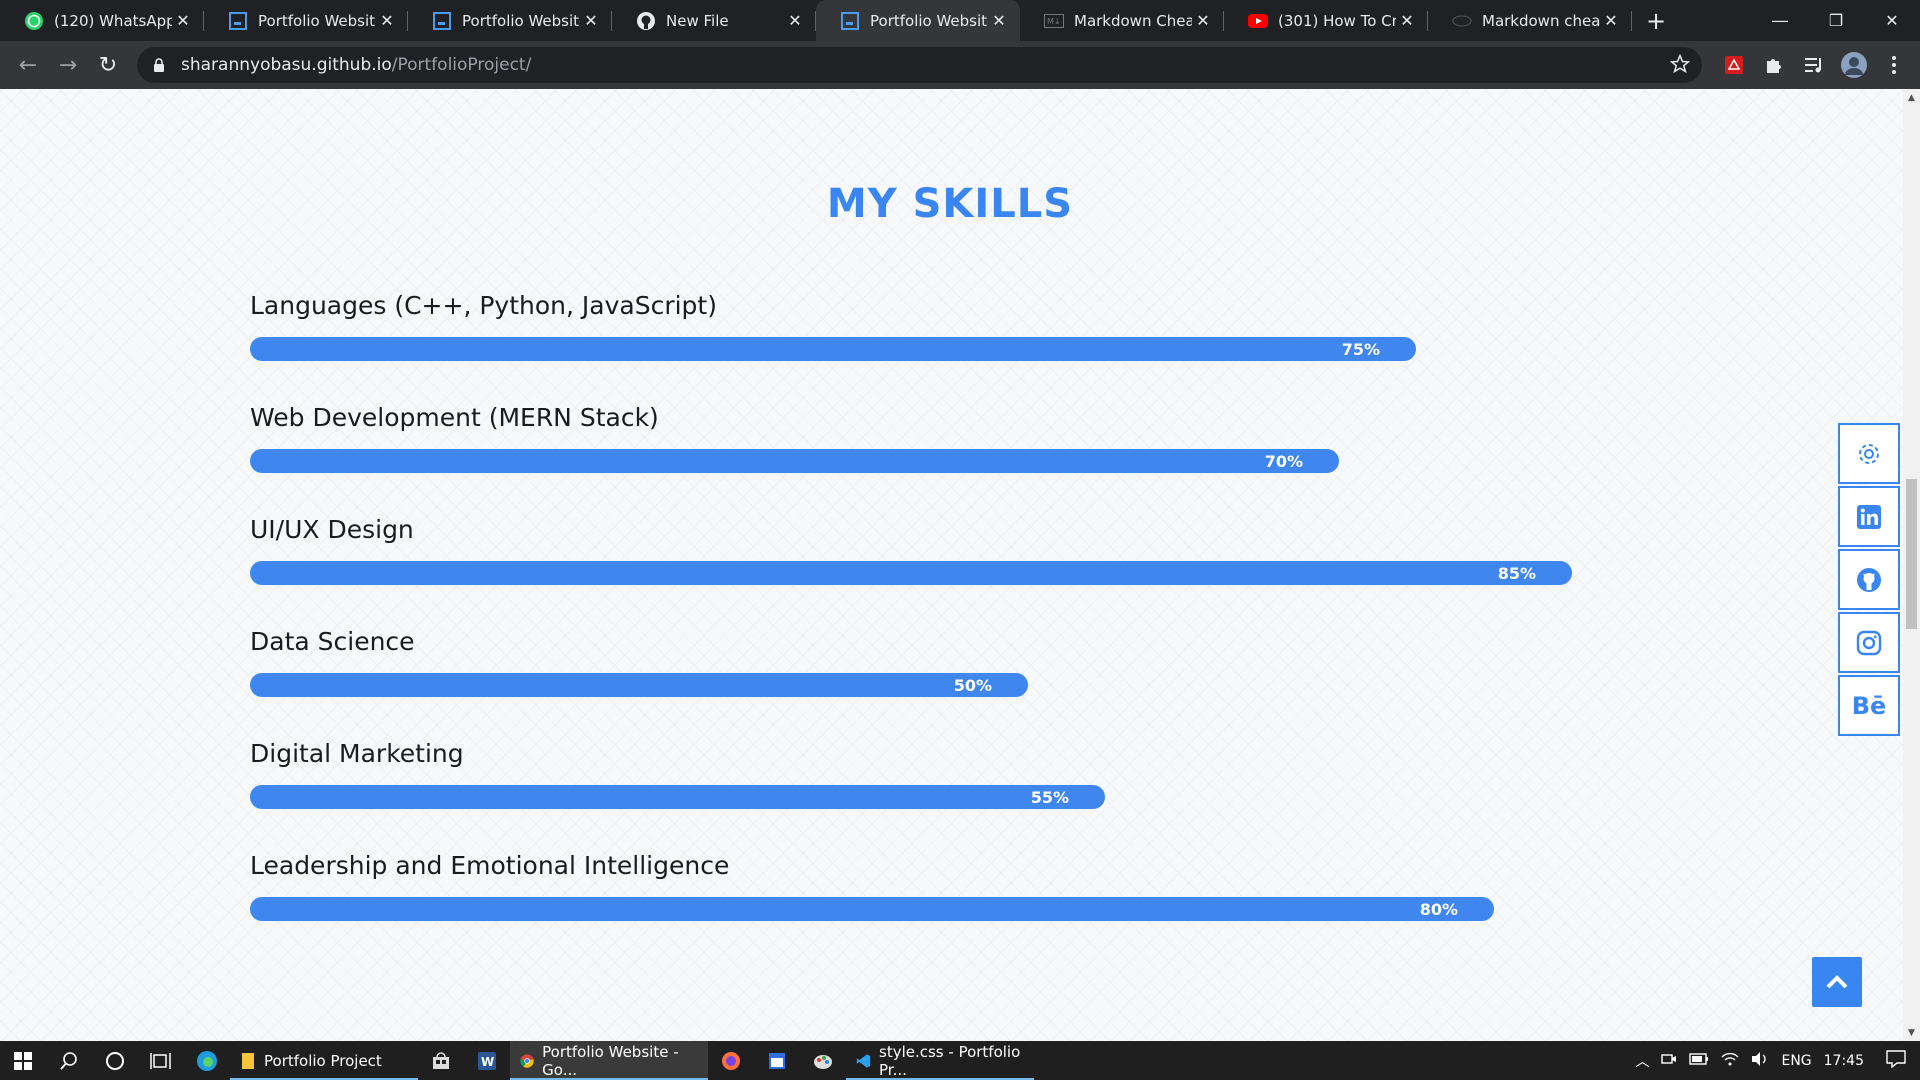 This screenshot has height=1080, width=1920. Describe the element at coordinates (28, 65) in the screenshot. I see `back-icon: ←` at that location.